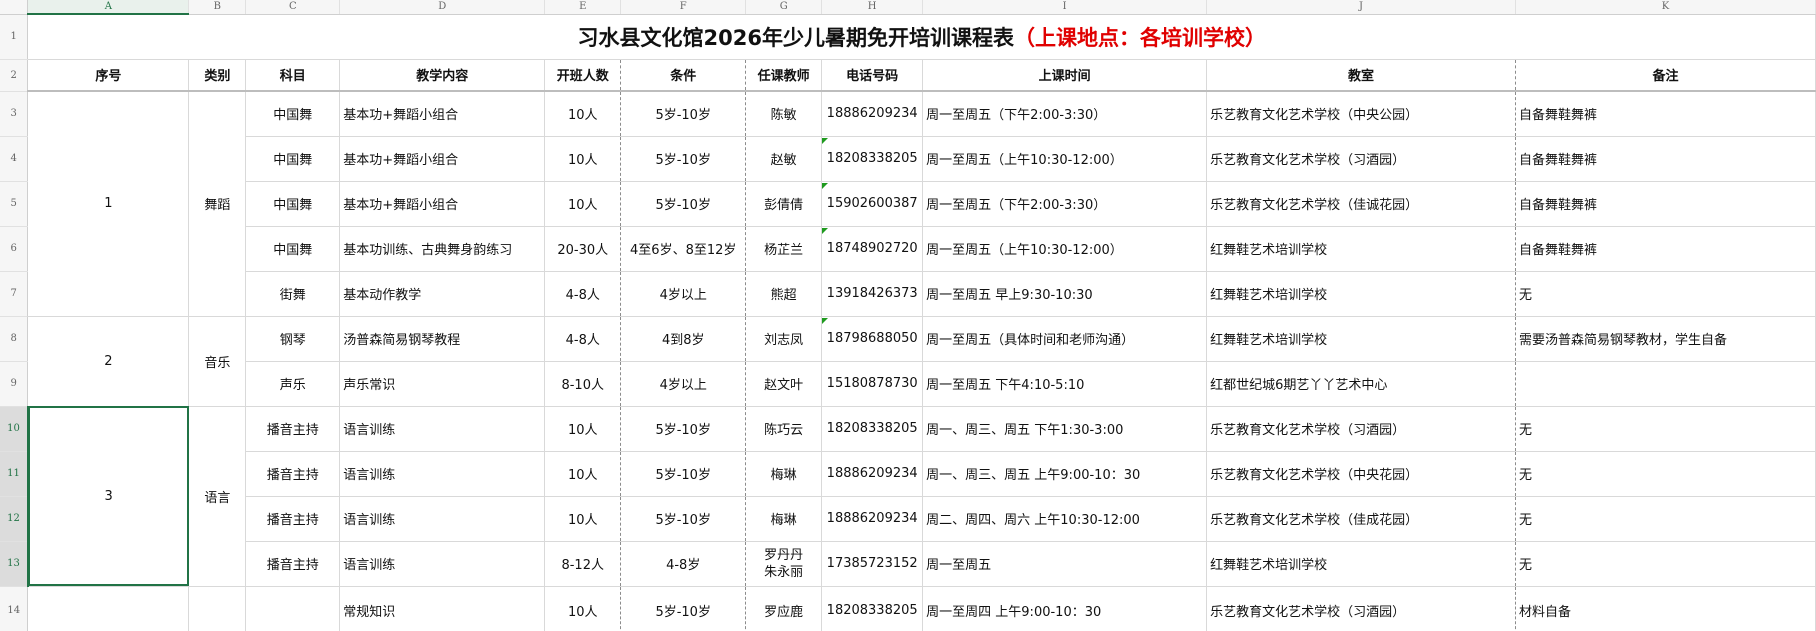 The height and width of the screenshot is (631, 1816). I want to click on cell-phone: 17385723152, so click(872, 564).